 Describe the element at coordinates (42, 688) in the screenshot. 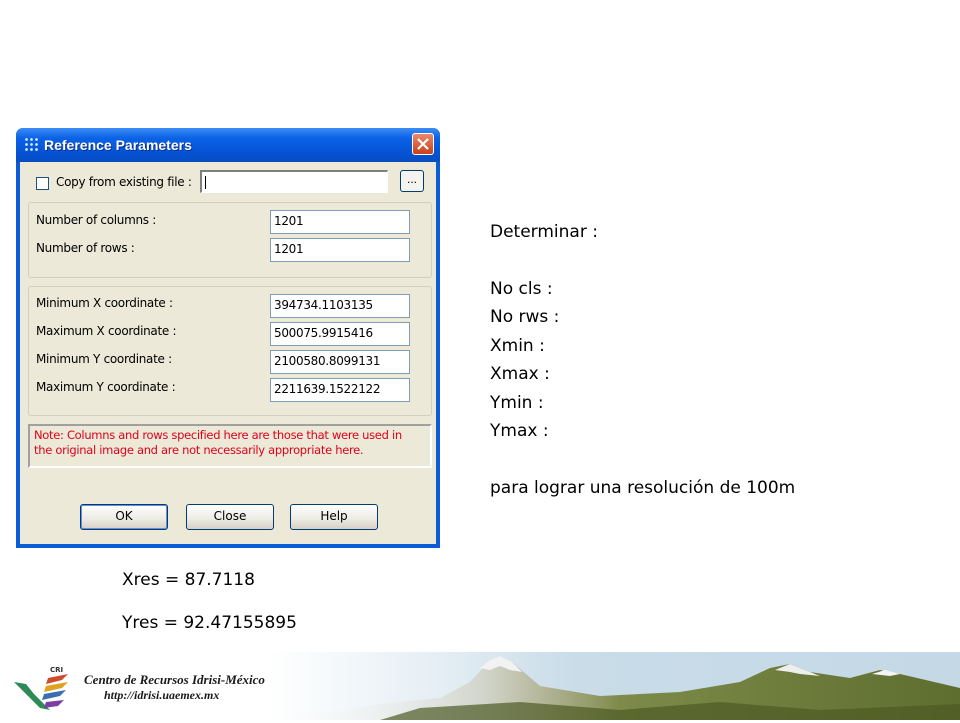

I see `cri-logo: CRI` at that location.